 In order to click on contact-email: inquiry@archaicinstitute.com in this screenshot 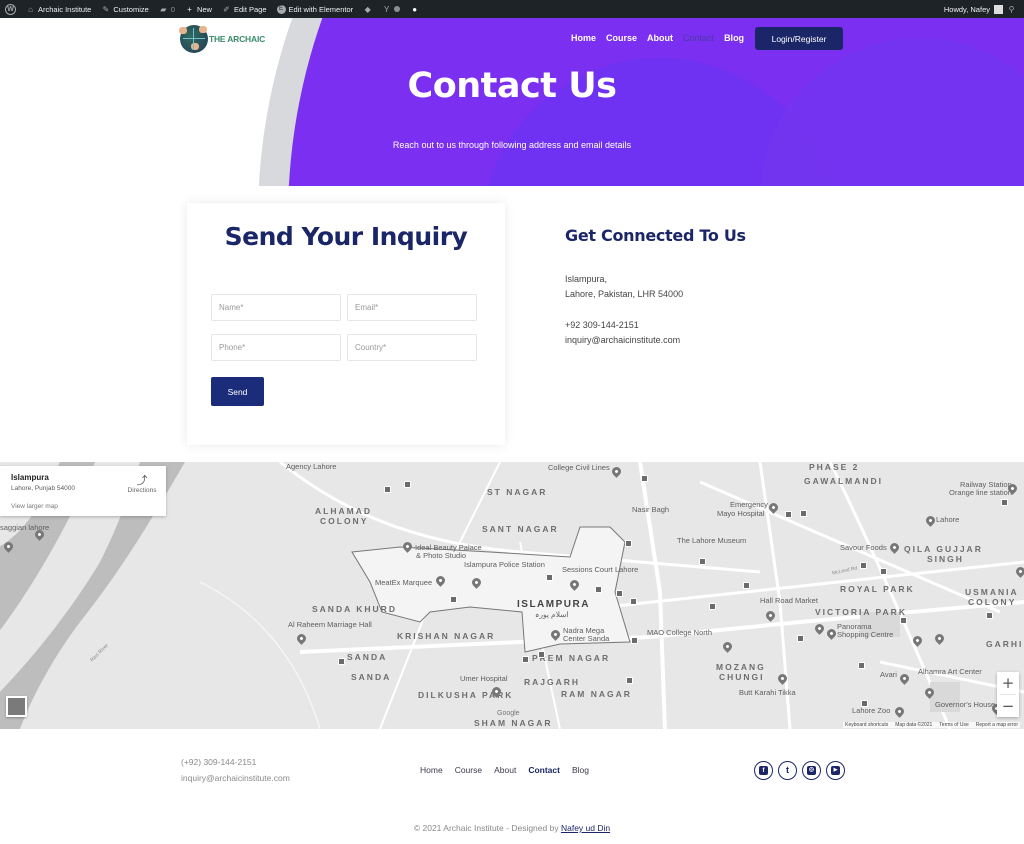, I will do `click(622, 340)`.